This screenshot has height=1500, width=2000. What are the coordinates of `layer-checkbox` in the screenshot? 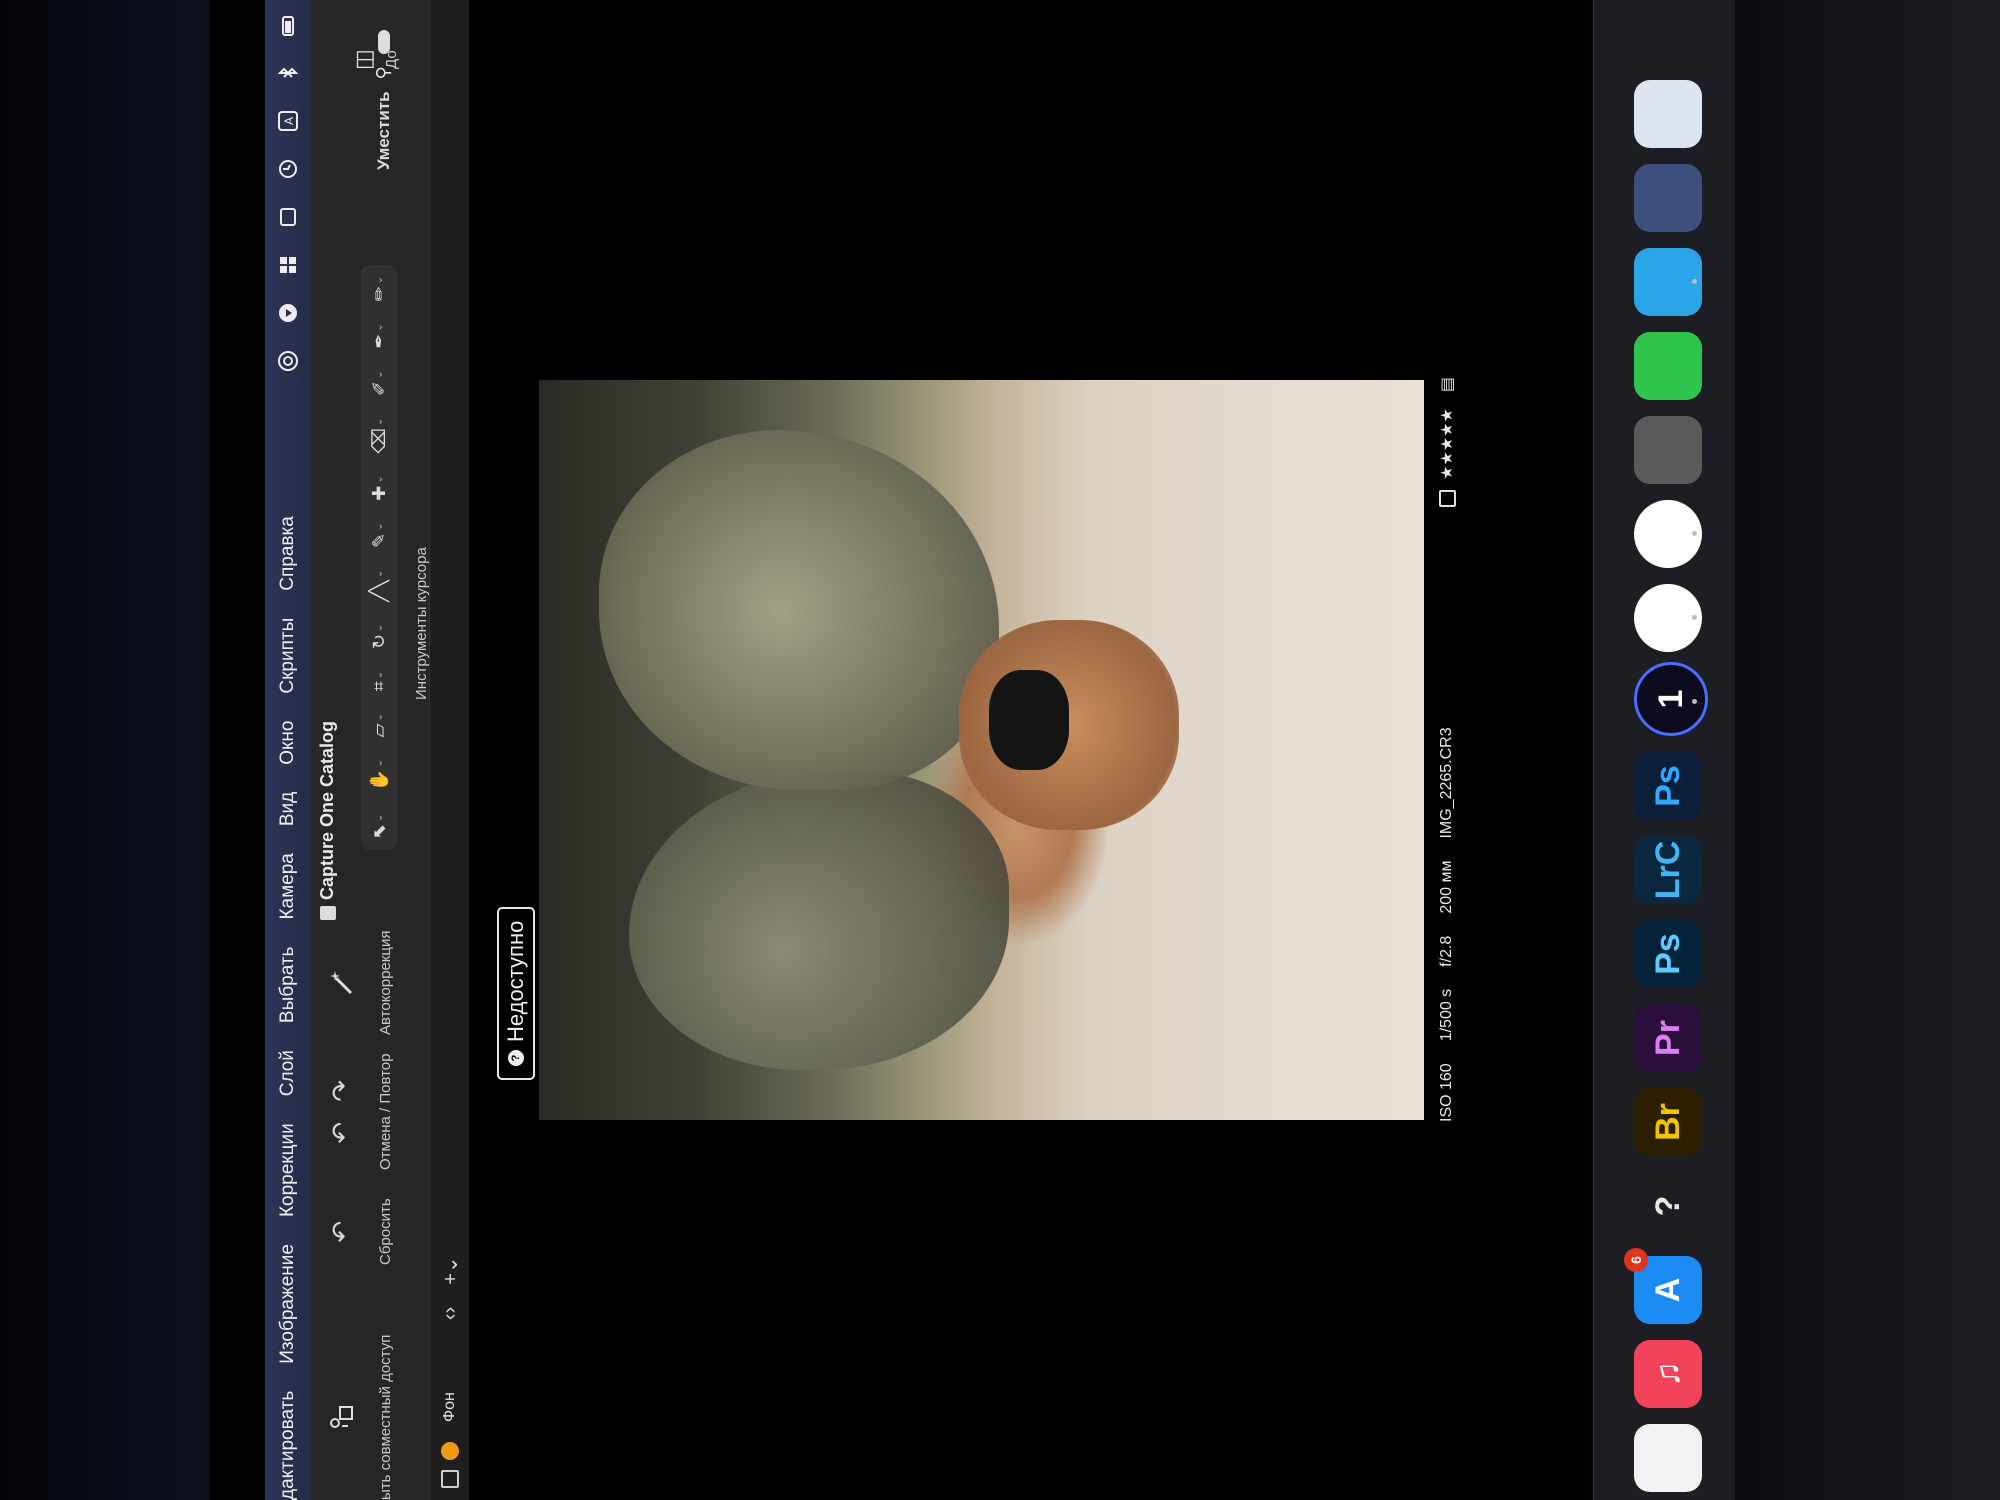 It's located at (450, 1479).